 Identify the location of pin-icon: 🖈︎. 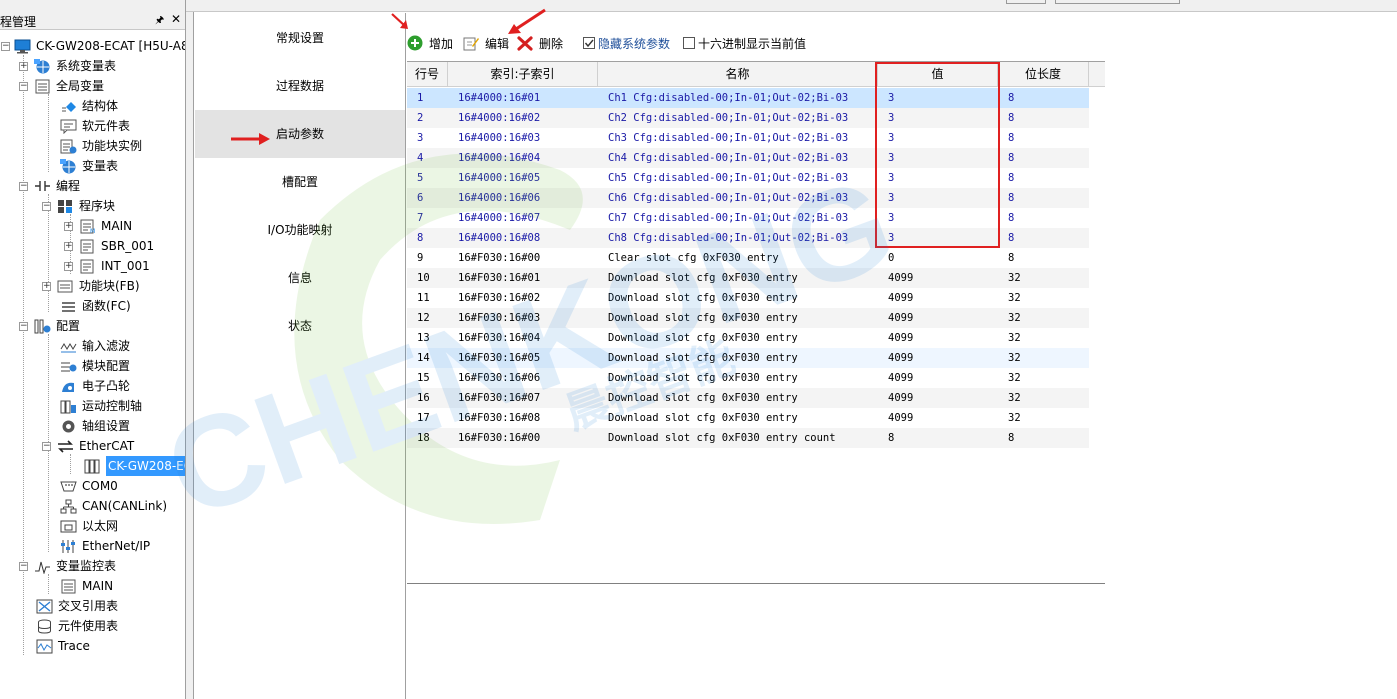
(159, 21).